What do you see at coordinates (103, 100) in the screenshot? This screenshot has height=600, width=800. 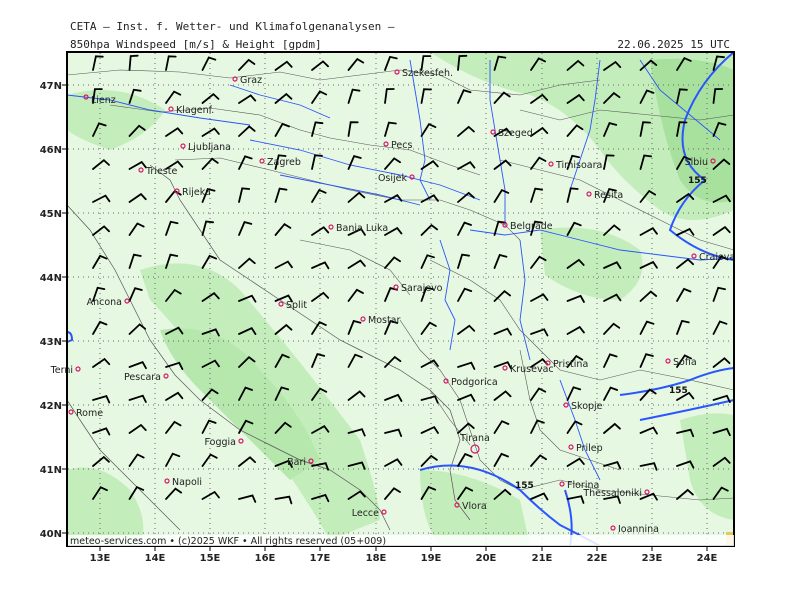 I see `city-label: Lienz` at bounding box center [103, 100].